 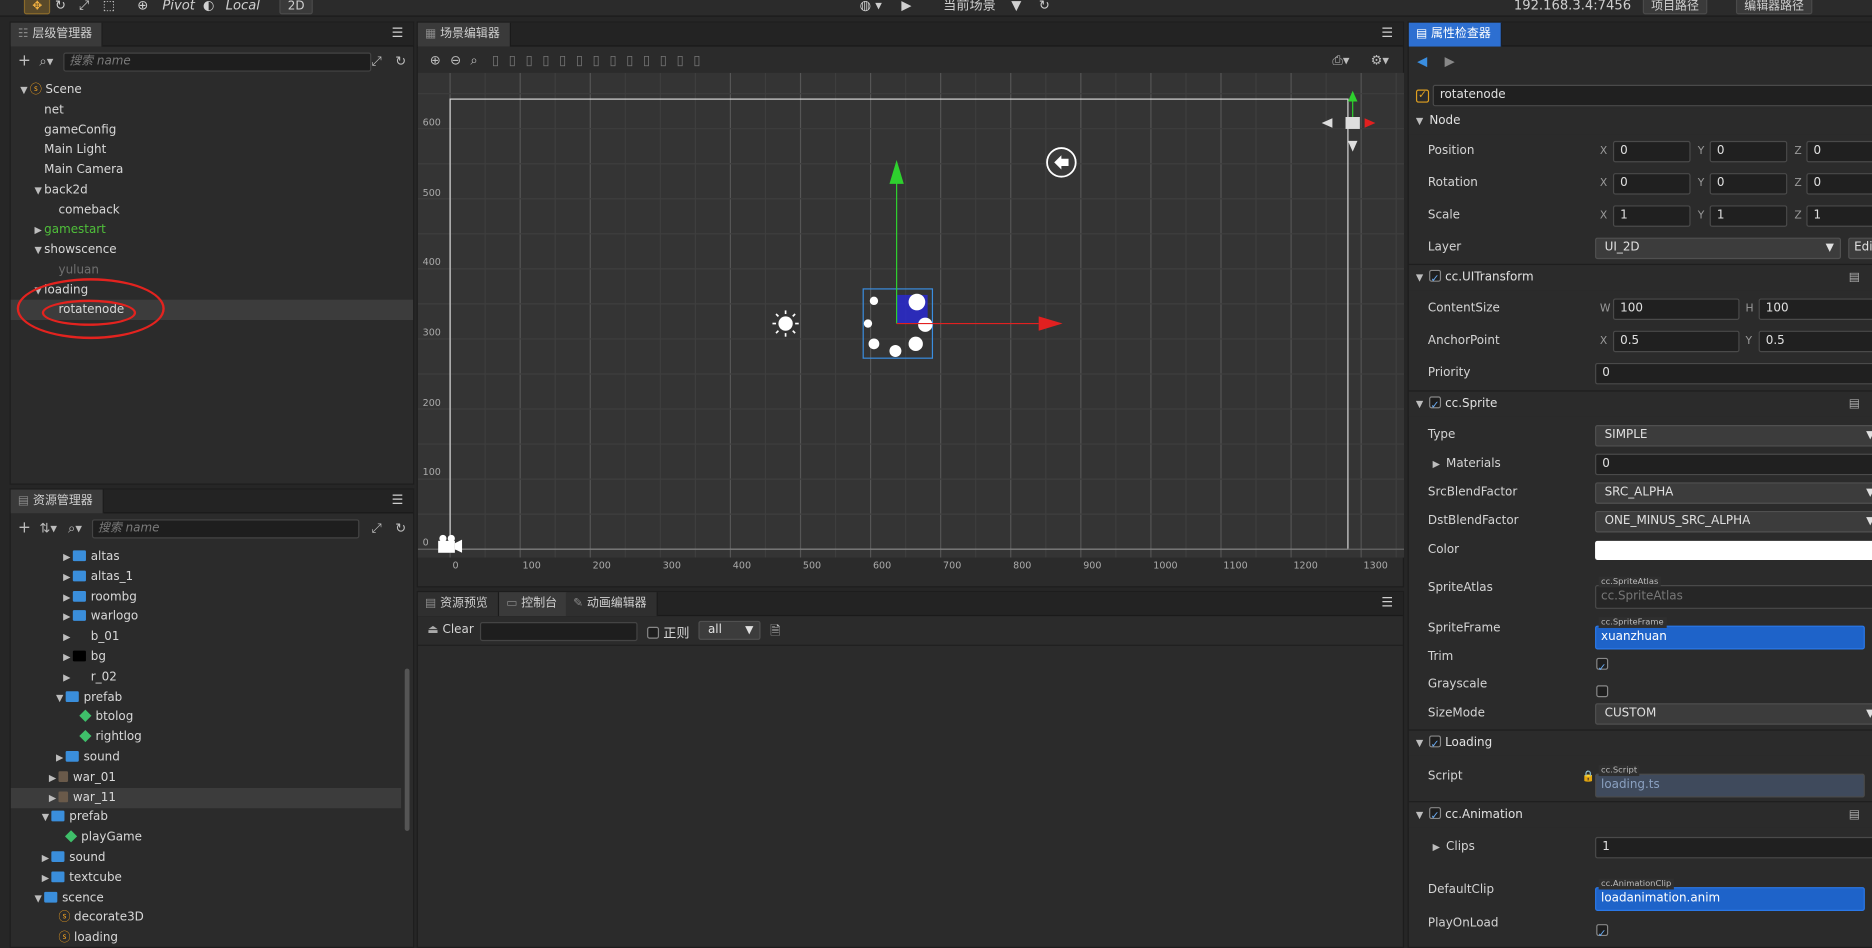 I want to click on rect-tool-icon: ⬚, so click(x=109, y=7).